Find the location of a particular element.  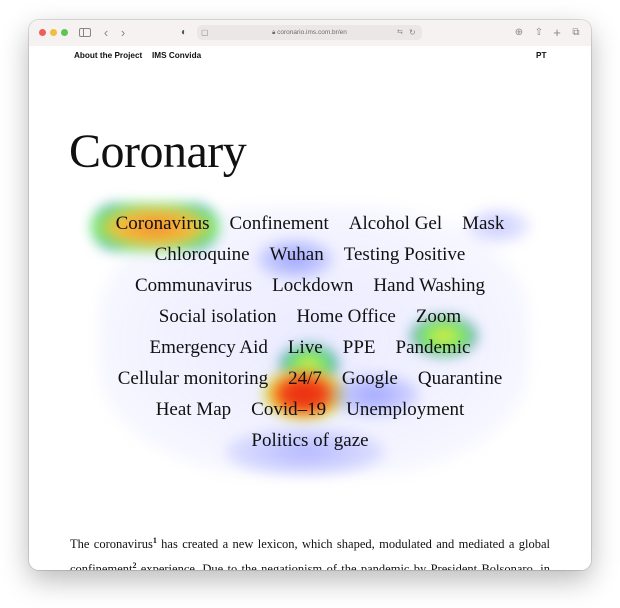

word-politics-of-gaze: Politics of gaze is located at coordinates (309, 440).